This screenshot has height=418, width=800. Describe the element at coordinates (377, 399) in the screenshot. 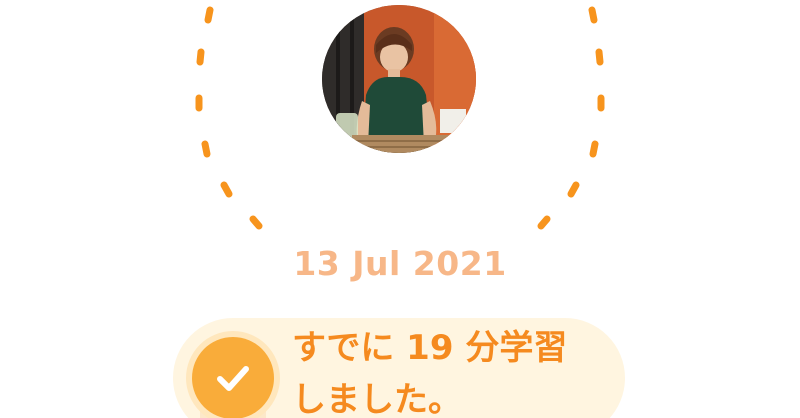

I see `message-line-2: しました。` at that location.